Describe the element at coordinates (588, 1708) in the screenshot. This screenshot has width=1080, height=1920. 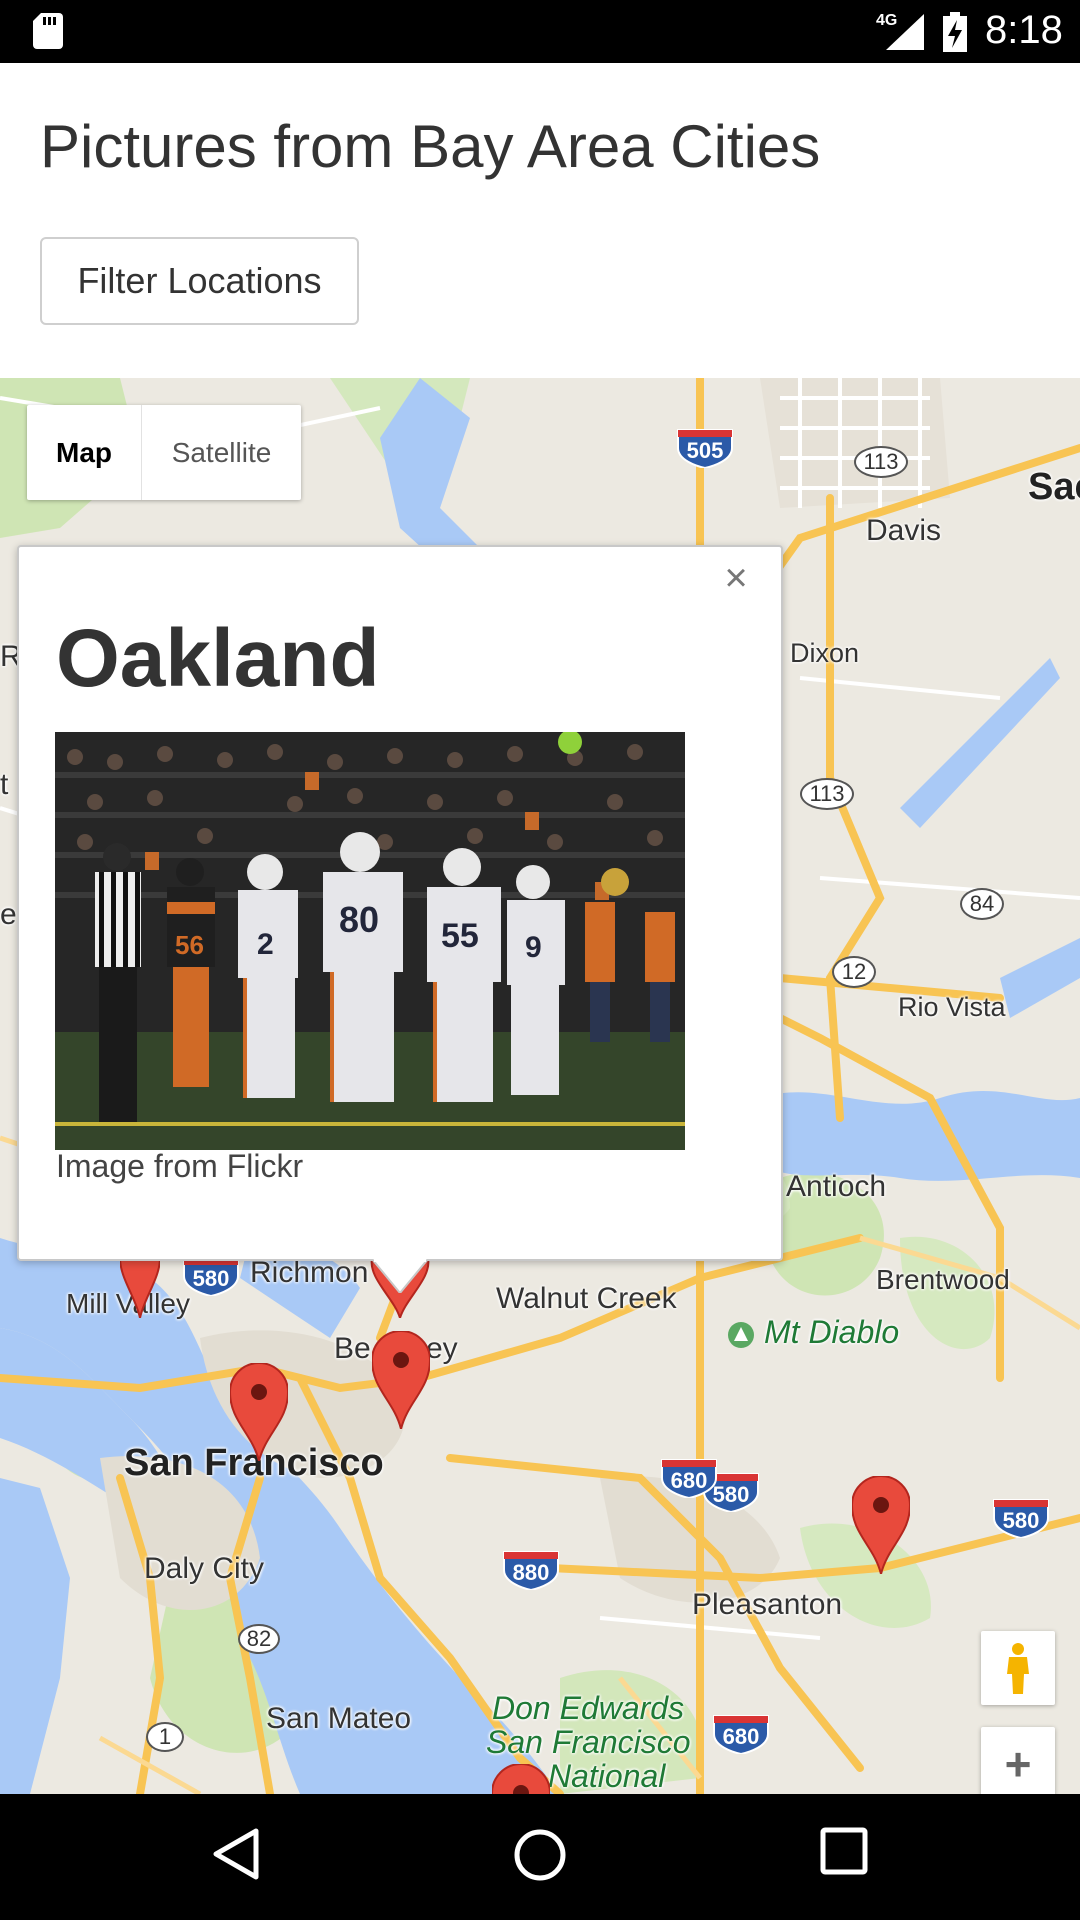
I see `map-label-don-edwards-1: Don Edwards` at that location.